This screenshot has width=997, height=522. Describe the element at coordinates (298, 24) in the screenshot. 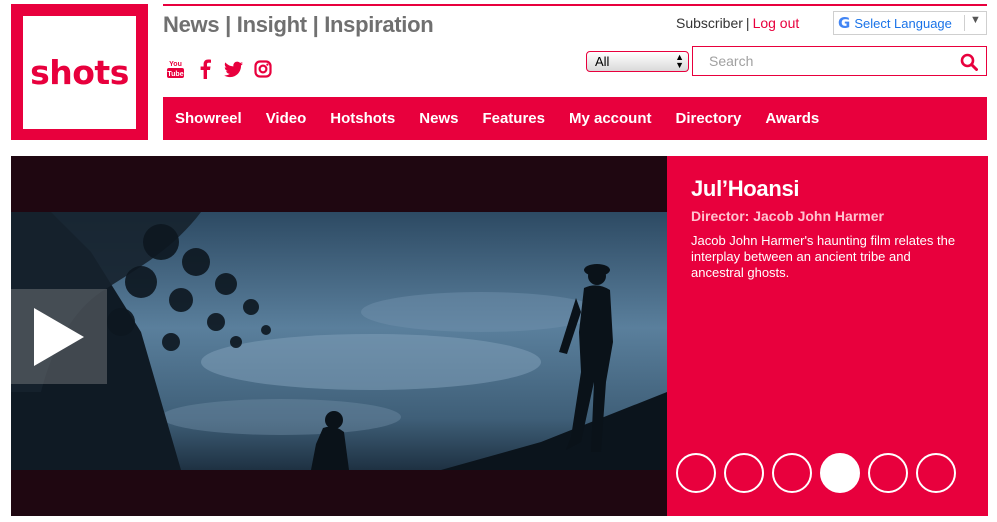

I see `site-tagline: News | Insight | Inspiration` at that location.